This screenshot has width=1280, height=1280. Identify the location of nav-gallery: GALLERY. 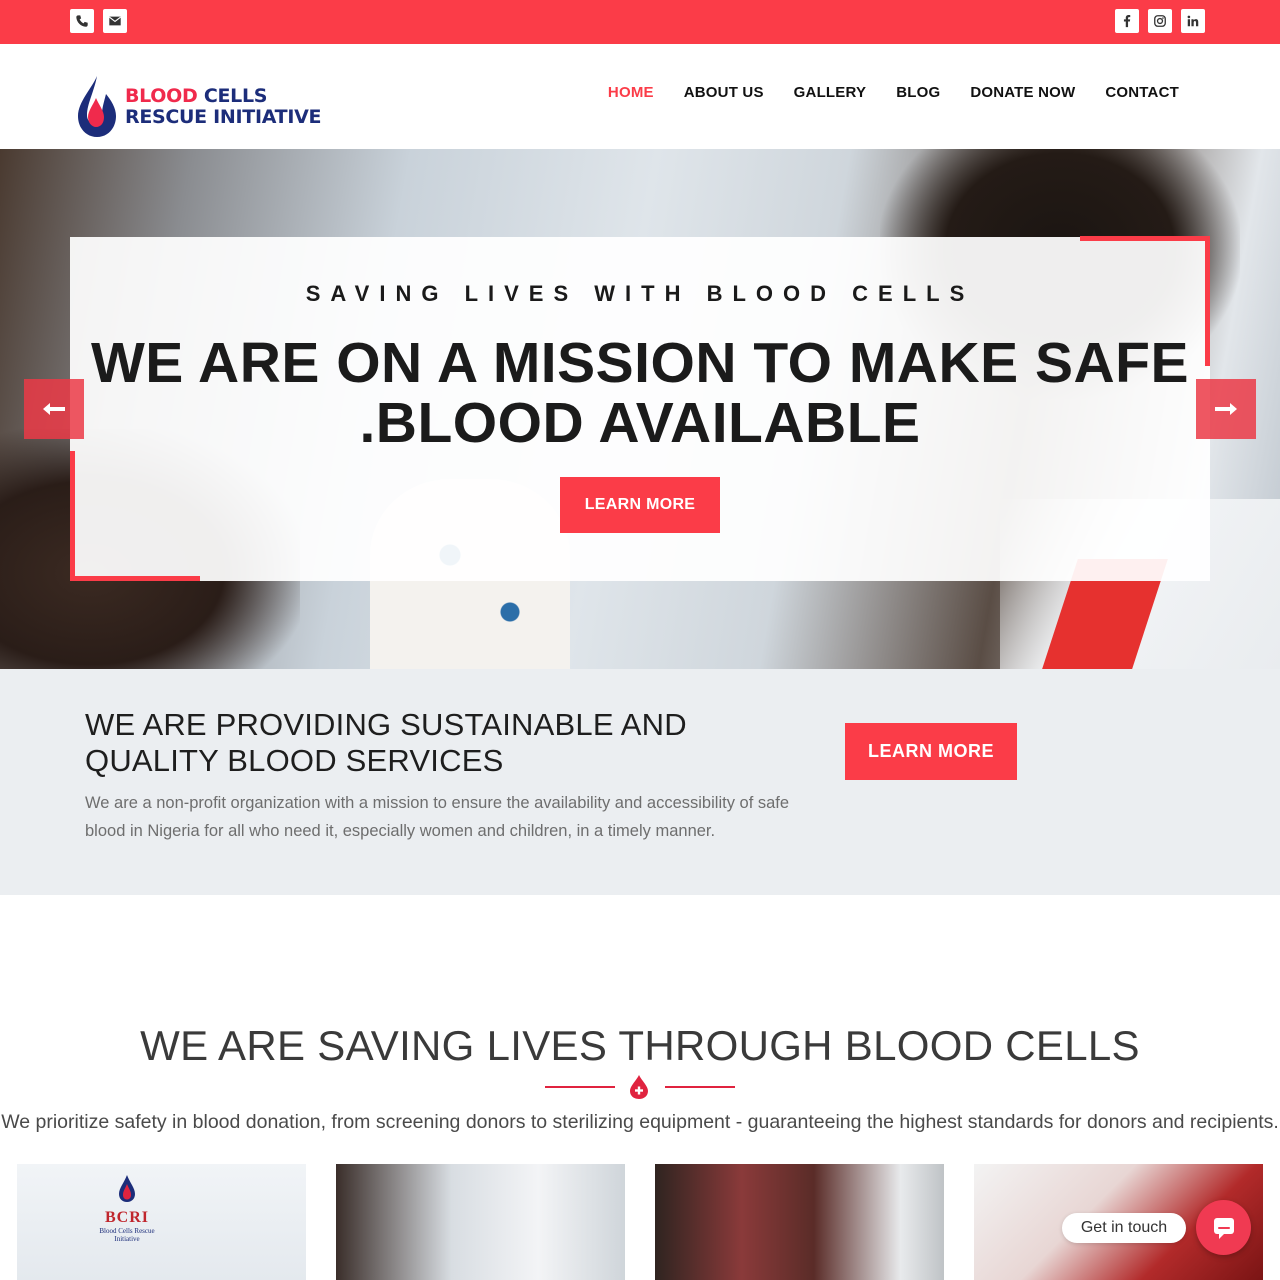
(830, 92).